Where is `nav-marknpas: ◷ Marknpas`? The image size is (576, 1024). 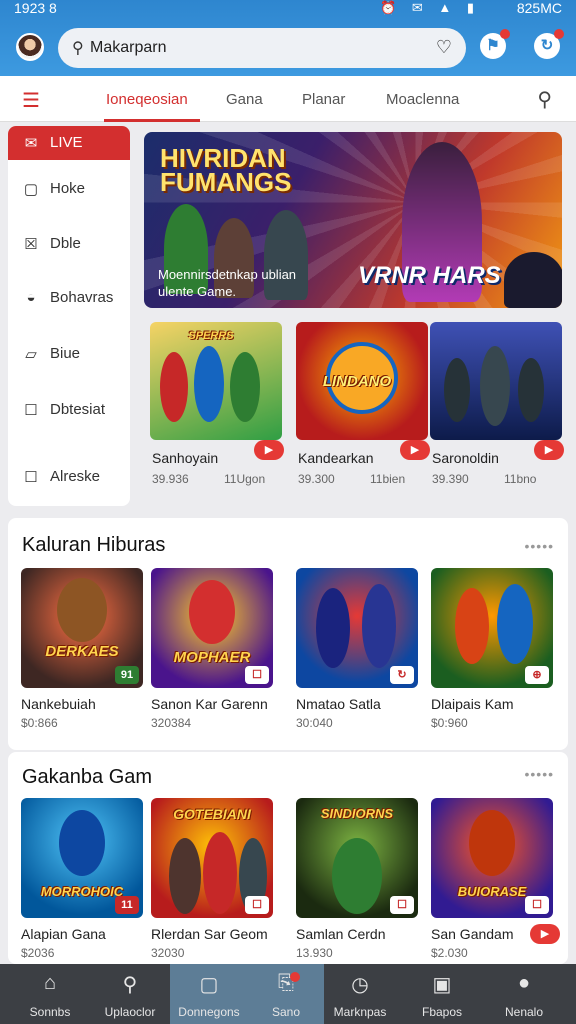 nav-marknpas: ◷ Marknpas is located at coordinates (360, 994).